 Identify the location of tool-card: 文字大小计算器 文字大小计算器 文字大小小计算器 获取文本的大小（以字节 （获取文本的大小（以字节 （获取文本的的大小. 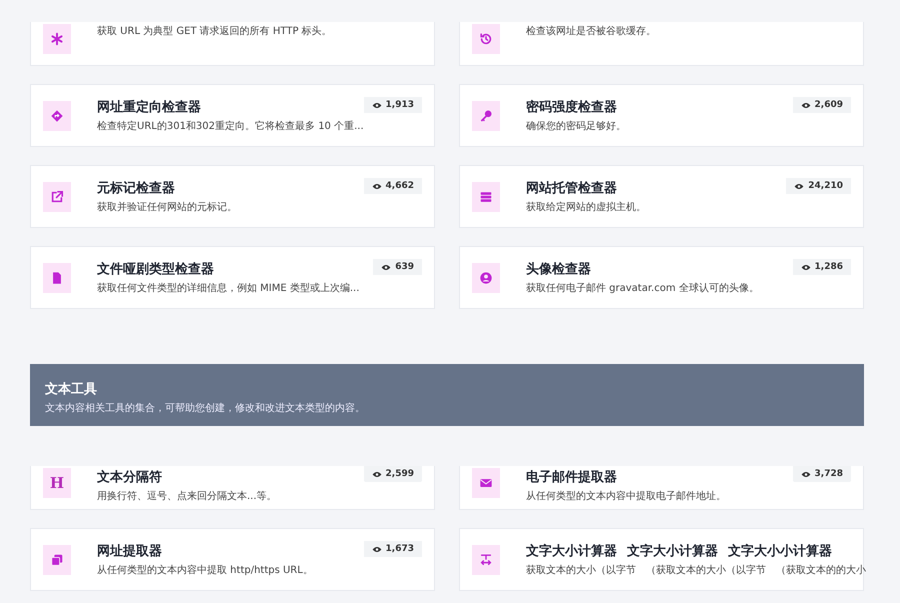
(661, 559).